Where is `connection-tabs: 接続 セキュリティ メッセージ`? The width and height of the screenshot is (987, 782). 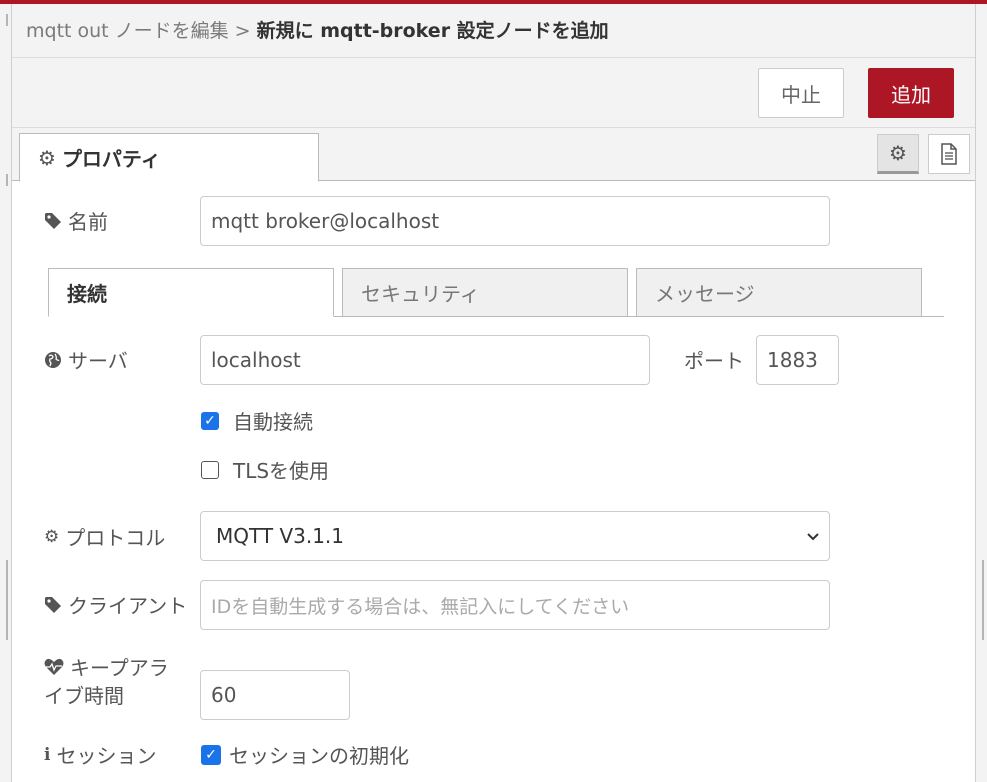
connection-tabs: 接続 セキュリティ メッセージ is located at coordinates (496, 292).